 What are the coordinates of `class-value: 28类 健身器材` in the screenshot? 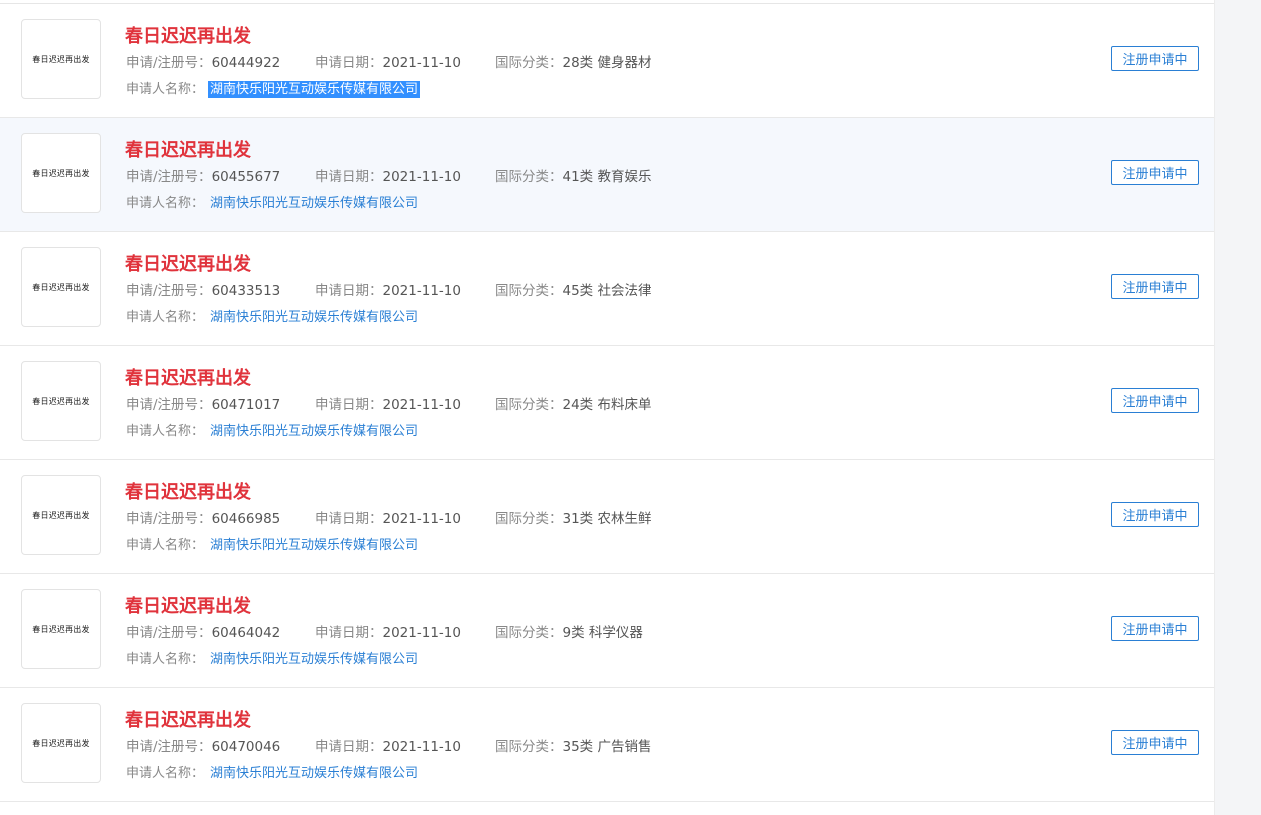 It's located at (607, 63).